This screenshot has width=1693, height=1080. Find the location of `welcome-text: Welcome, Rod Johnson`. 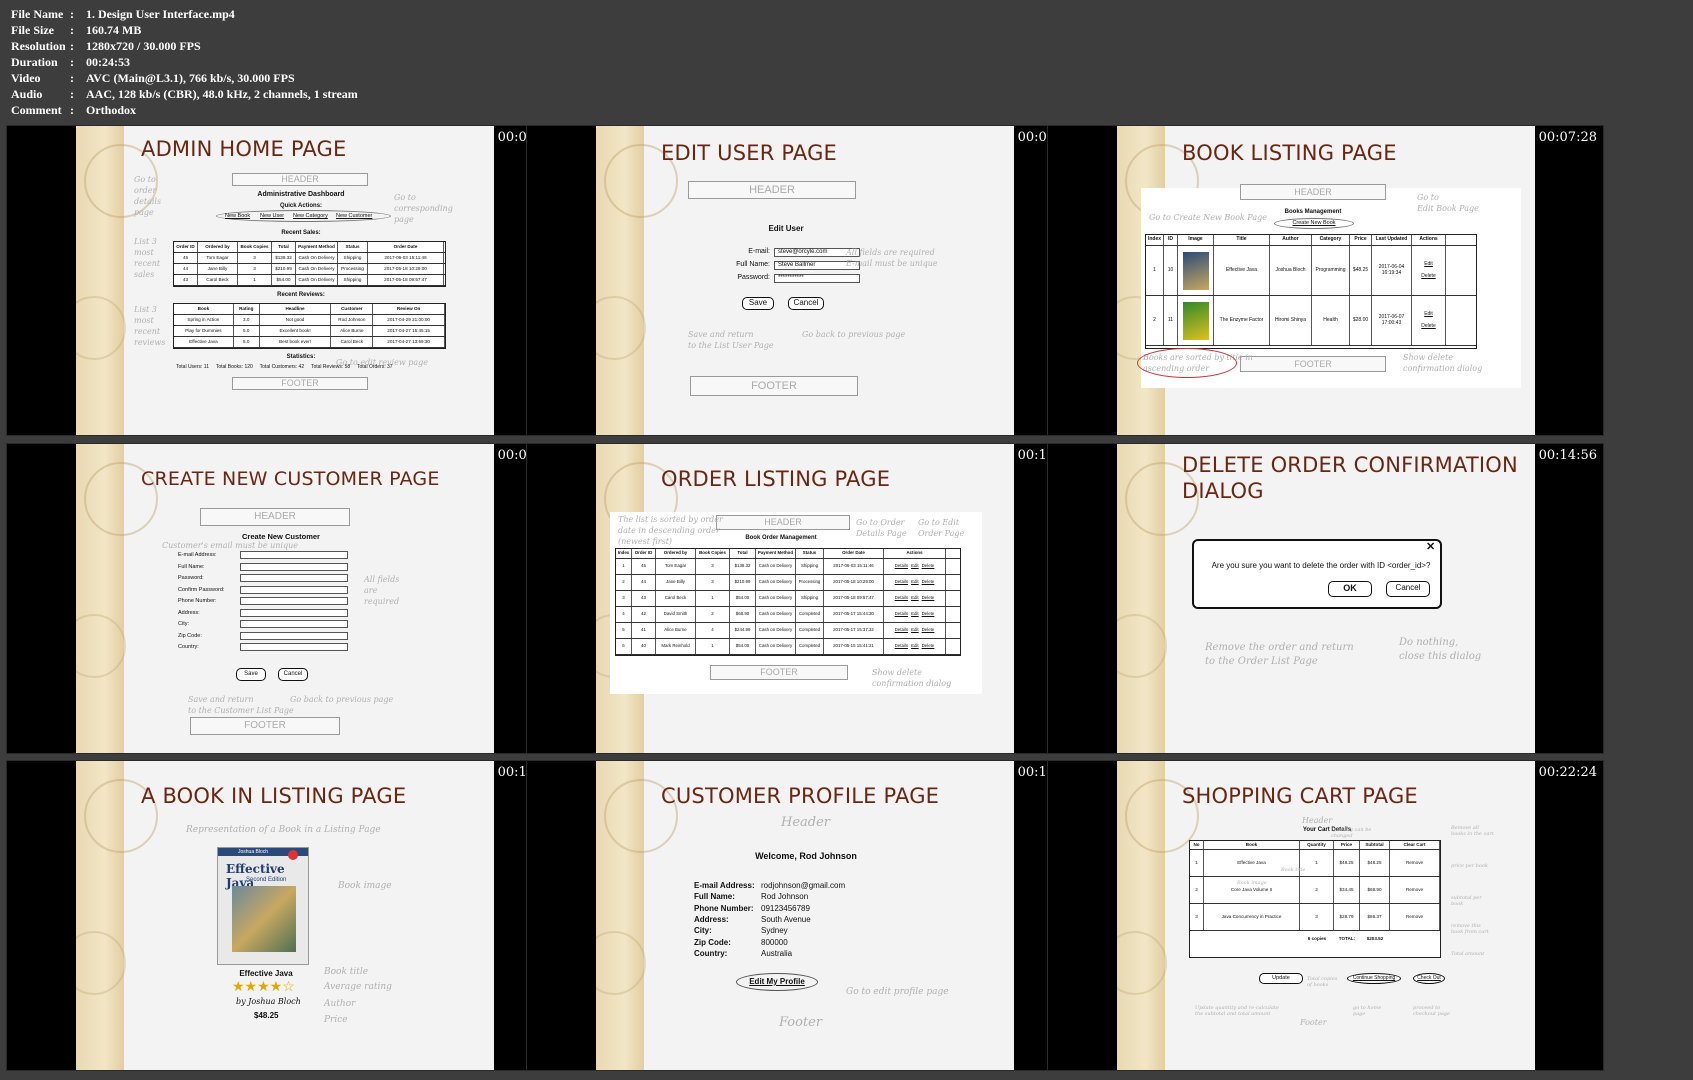

welcome-text: Welcome, Rod Johnson is located at coordinates (806, 856).